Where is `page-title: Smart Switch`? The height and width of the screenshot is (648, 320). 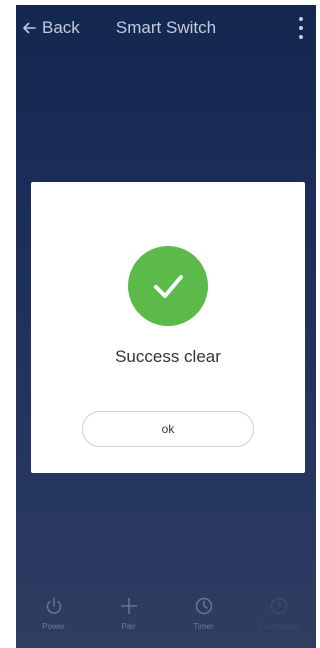 page-title: Smart Switch is located at coordinates (166, 27).